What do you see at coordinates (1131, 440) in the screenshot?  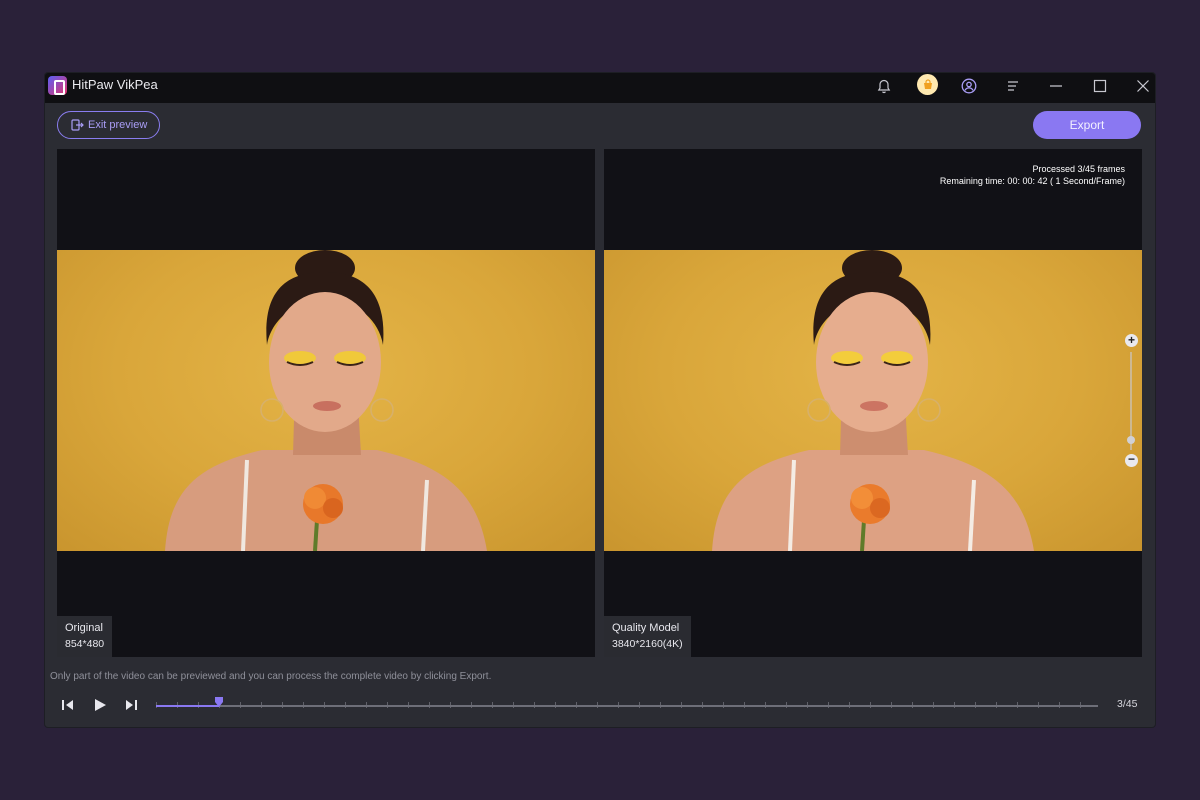 I see `zoom-slider-handle` at bounding box center [1131, 440].